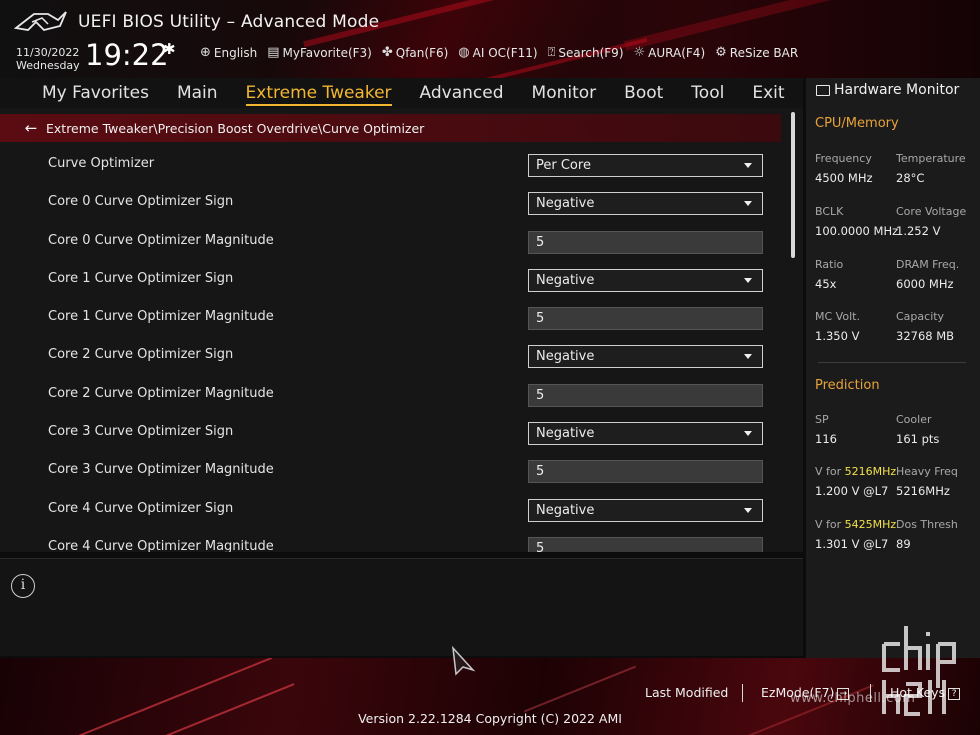  What do you see at coordinates (639, 52) in the screenshot?
I see `aura-icon: ☼` at bounding box center [639, 52].